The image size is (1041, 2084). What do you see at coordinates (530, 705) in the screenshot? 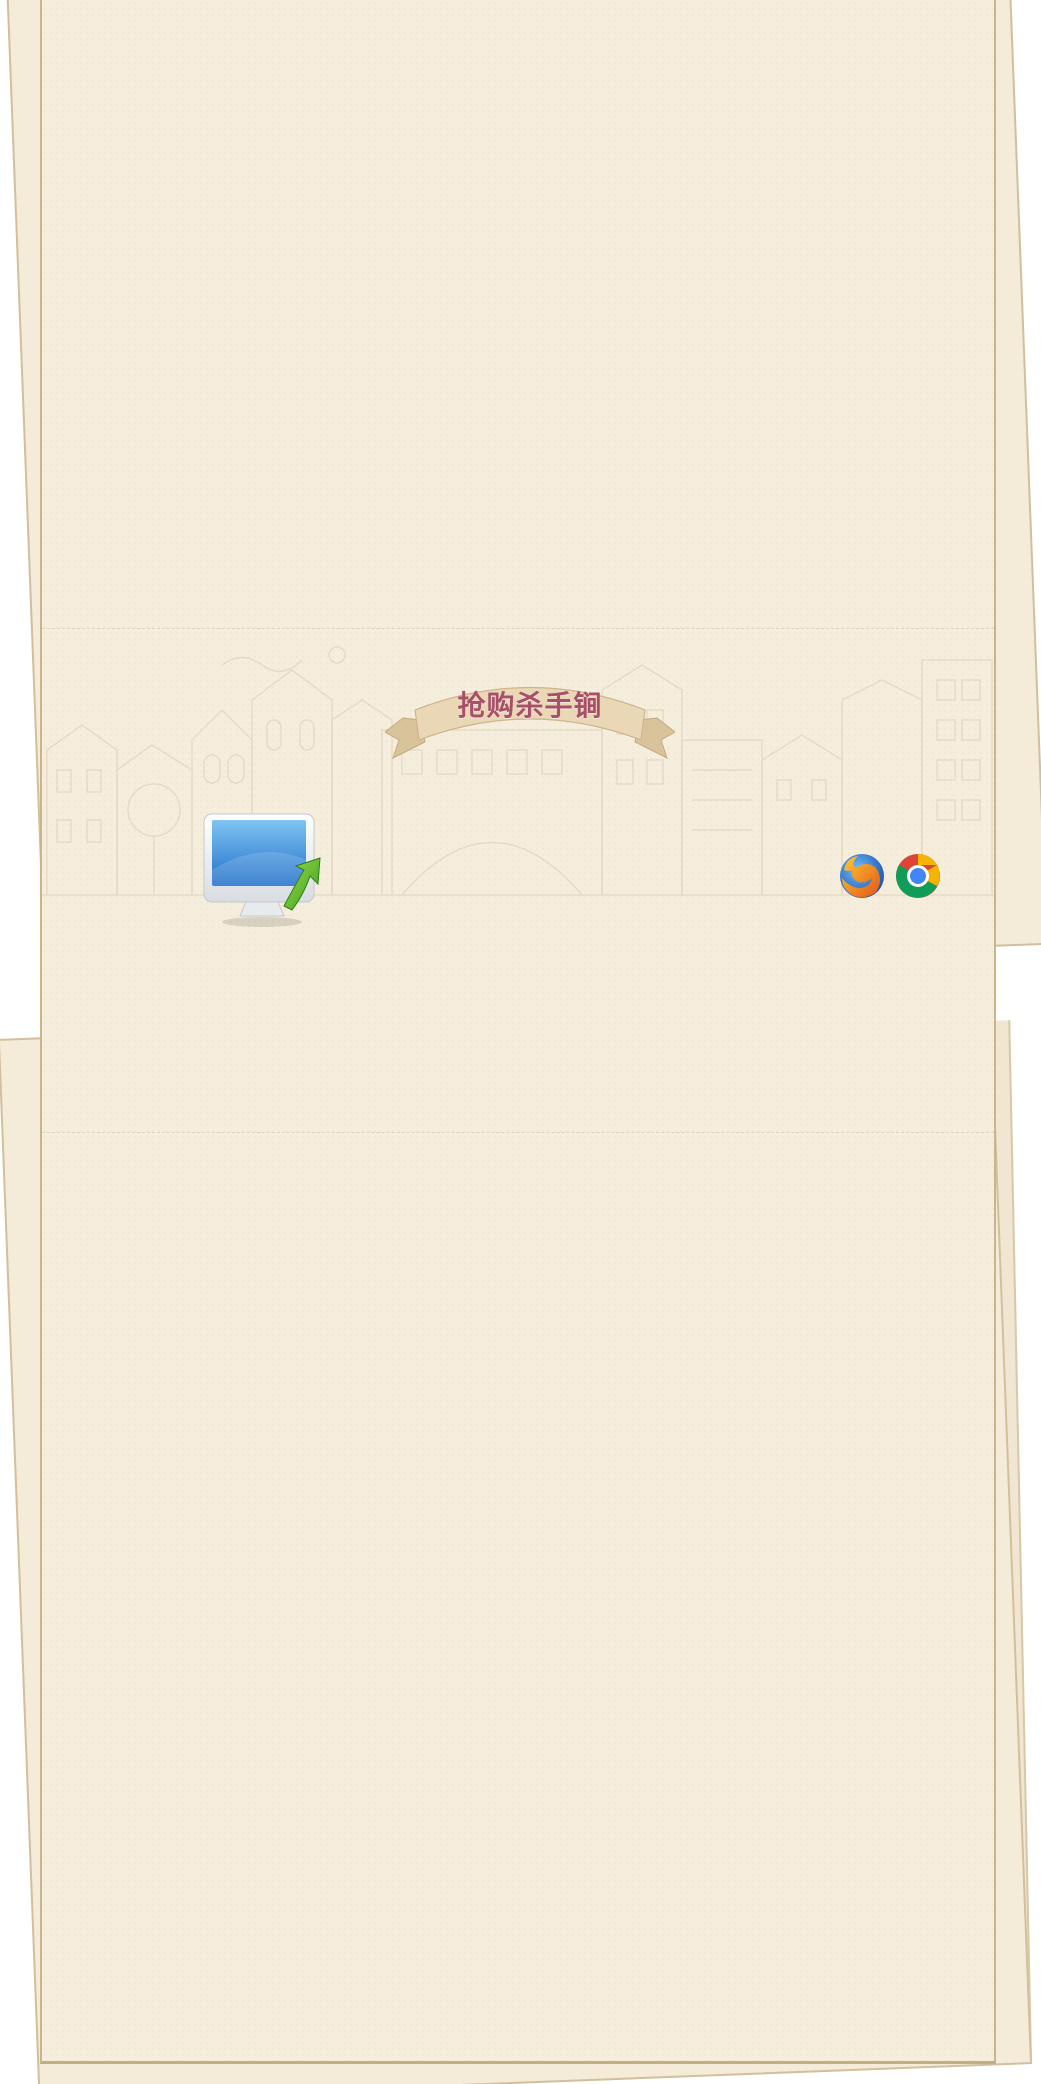
I see `banner-title: 抢购杀手锏` at bounding box center [530, 705].